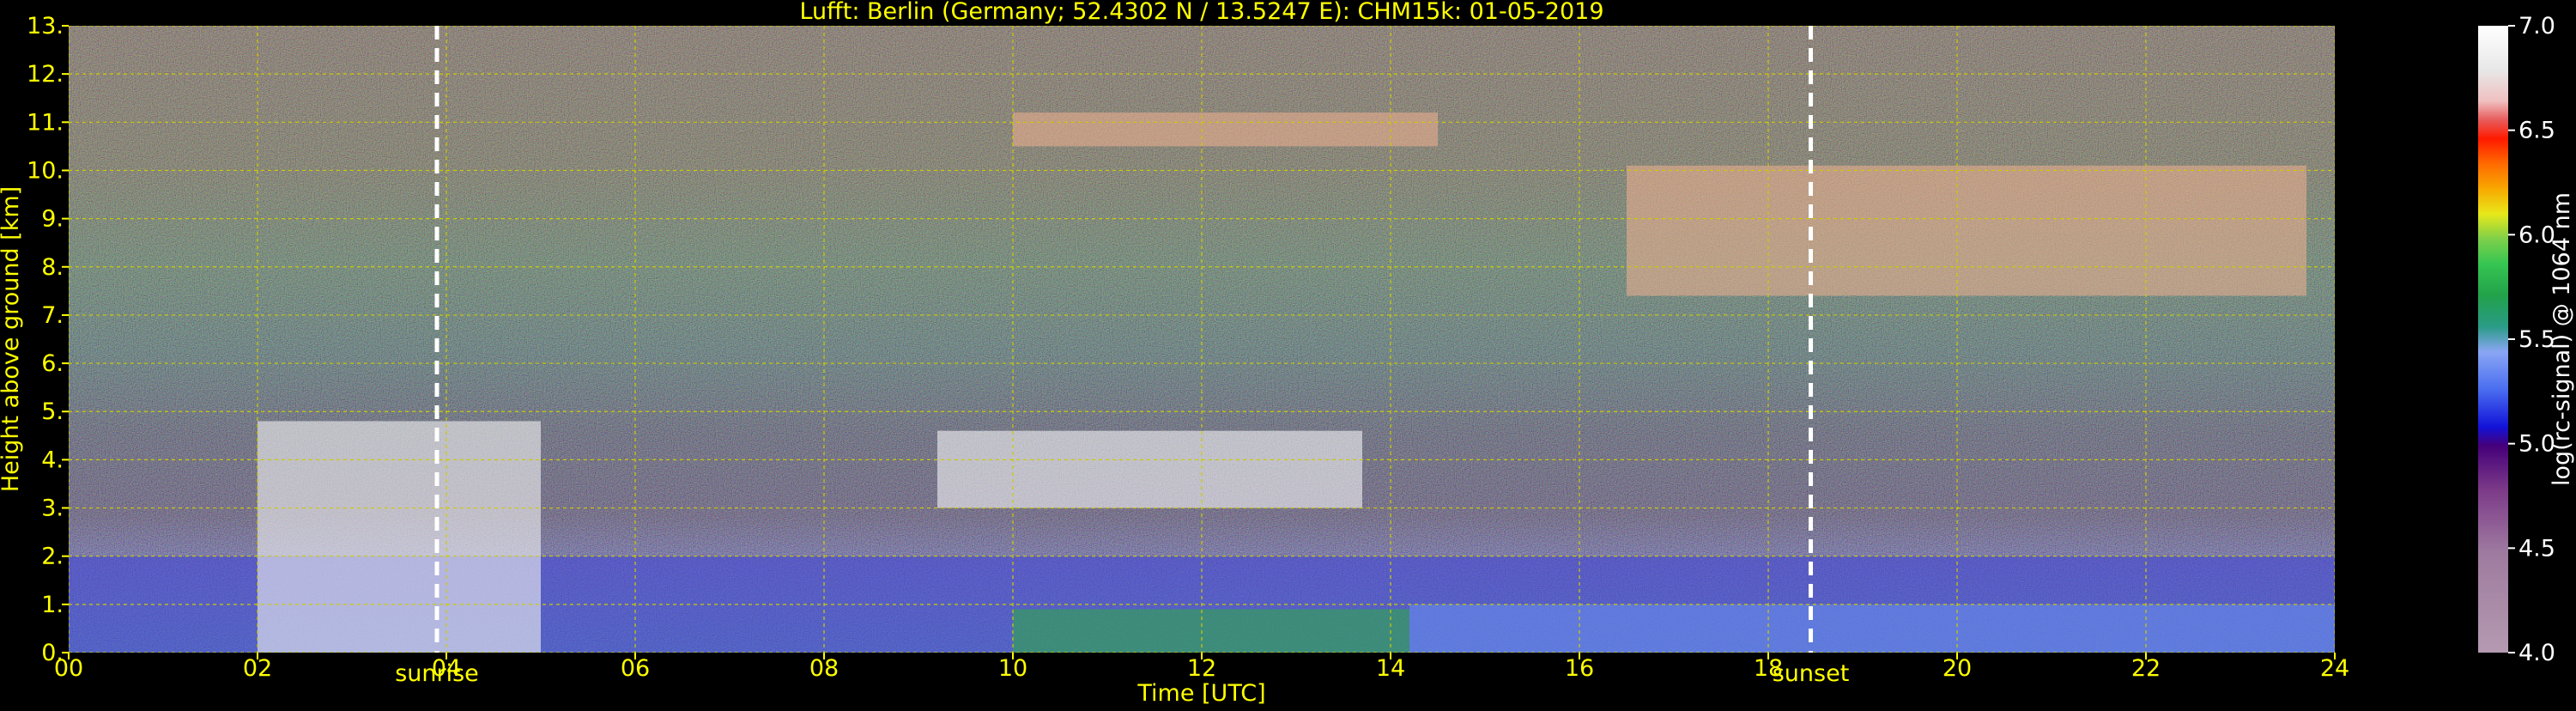 The image size is (2576, 711). Describe the element at coordinates (45, 122) in the screenshot. I see `y-tick-label: 11.` at that location.